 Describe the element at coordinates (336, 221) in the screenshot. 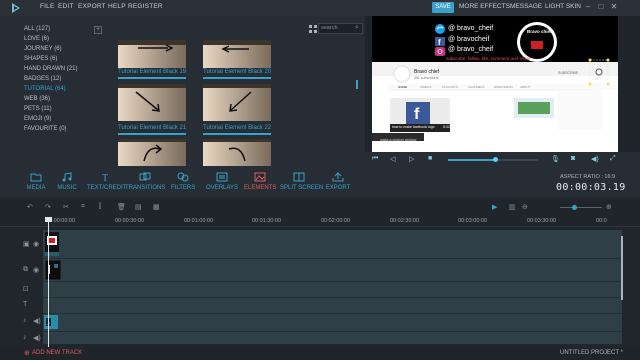

I see `ruler-label: 00:02:00:00` at that location.